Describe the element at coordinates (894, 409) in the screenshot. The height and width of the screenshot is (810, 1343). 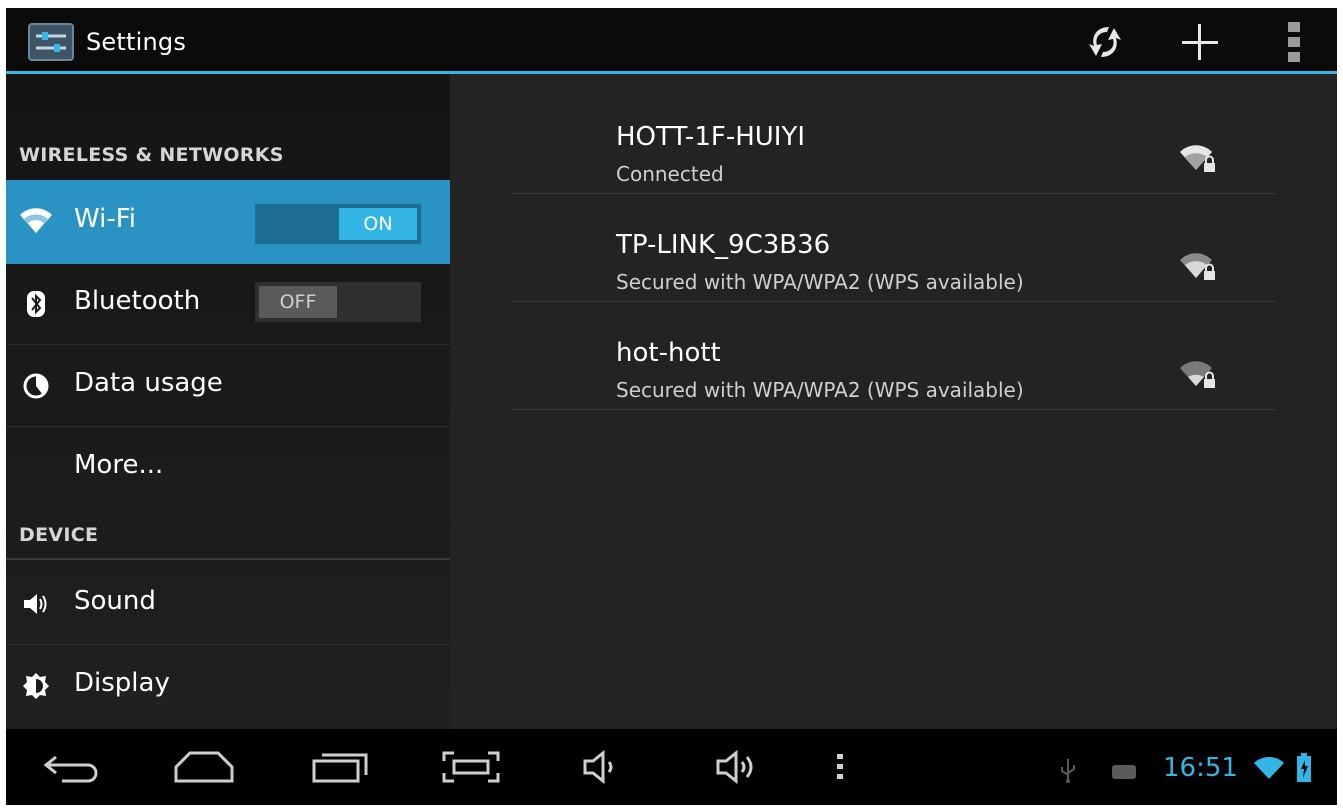
I see `network-divider` at that location.